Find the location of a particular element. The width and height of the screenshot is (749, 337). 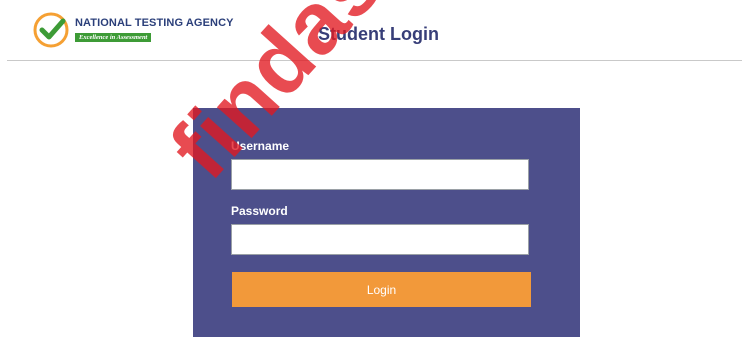

username-input is located at coordinates (380, 174).